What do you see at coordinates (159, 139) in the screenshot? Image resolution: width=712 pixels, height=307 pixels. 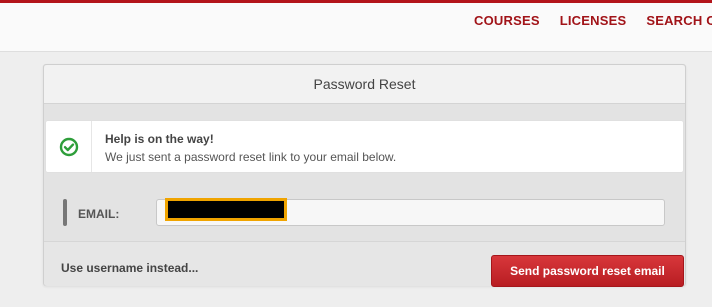 I see `alert-title: Help is on the way!` at bounding box center [159, 139].